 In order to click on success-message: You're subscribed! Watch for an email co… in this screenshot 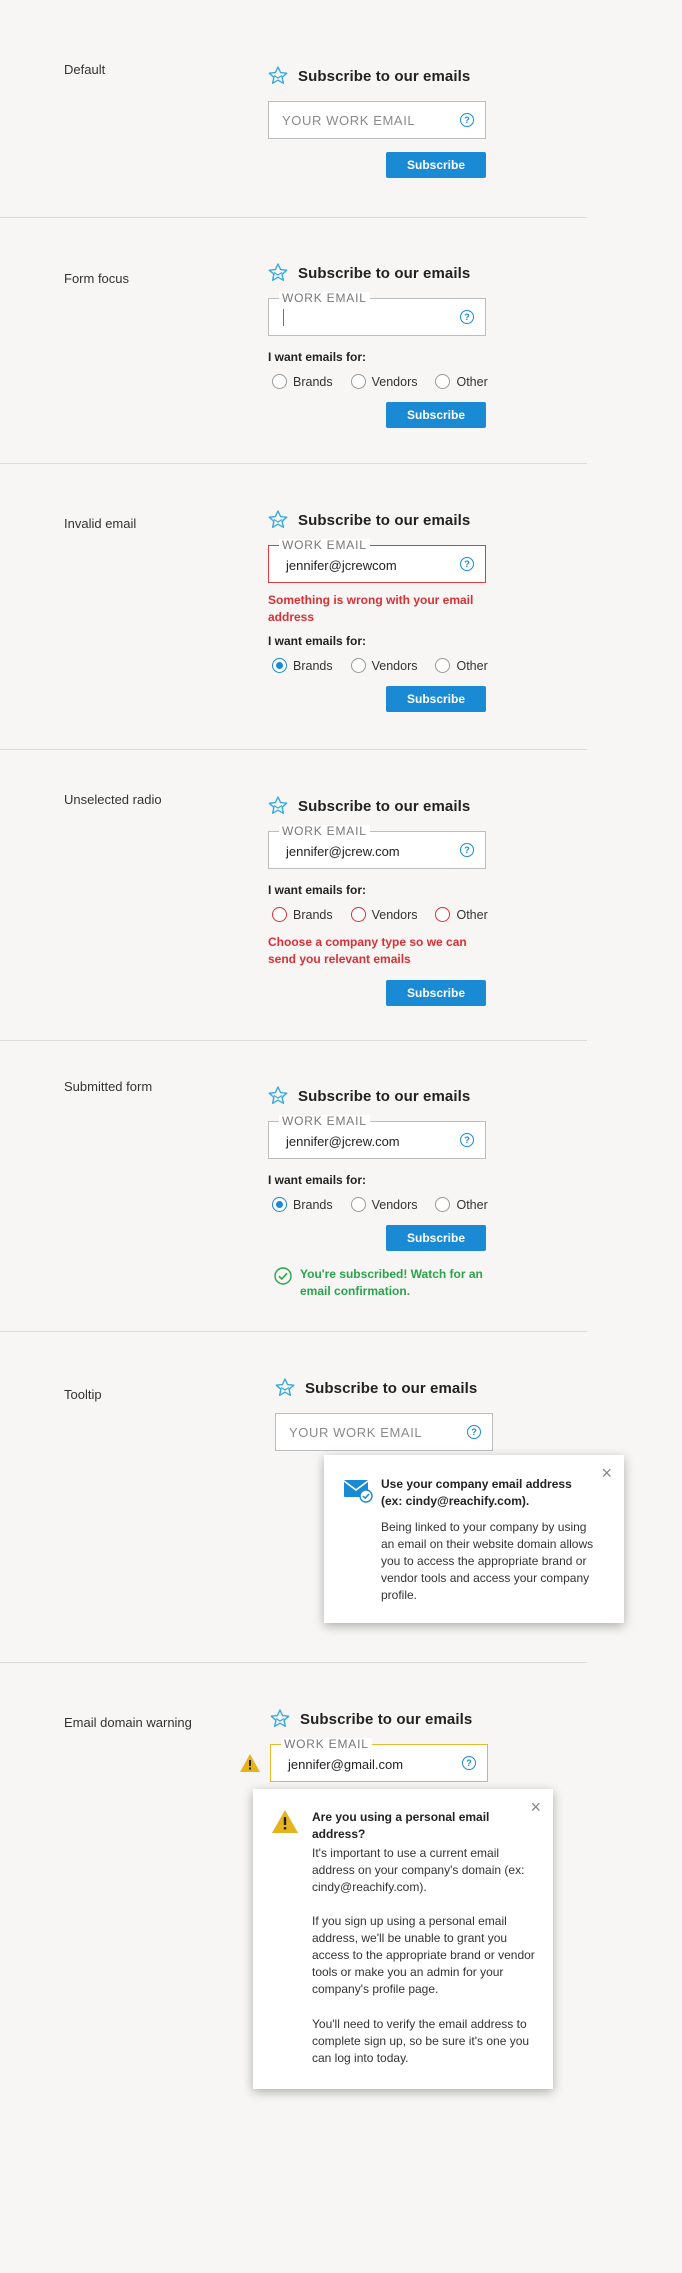, I will do `click(377, 1283)`.